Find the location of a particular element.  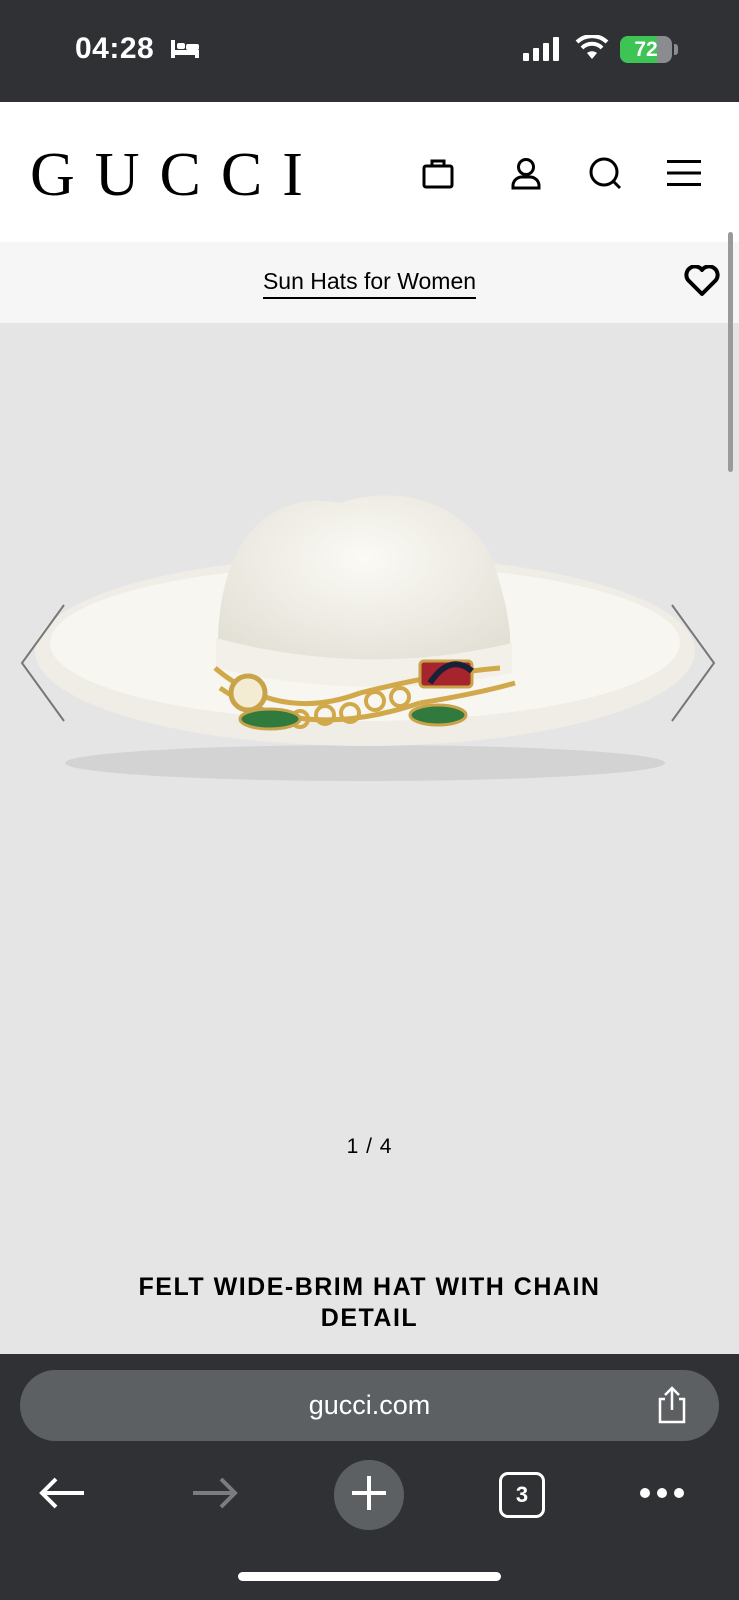

category-link: Sun Hats for Women is located at coordinates (369, 283).